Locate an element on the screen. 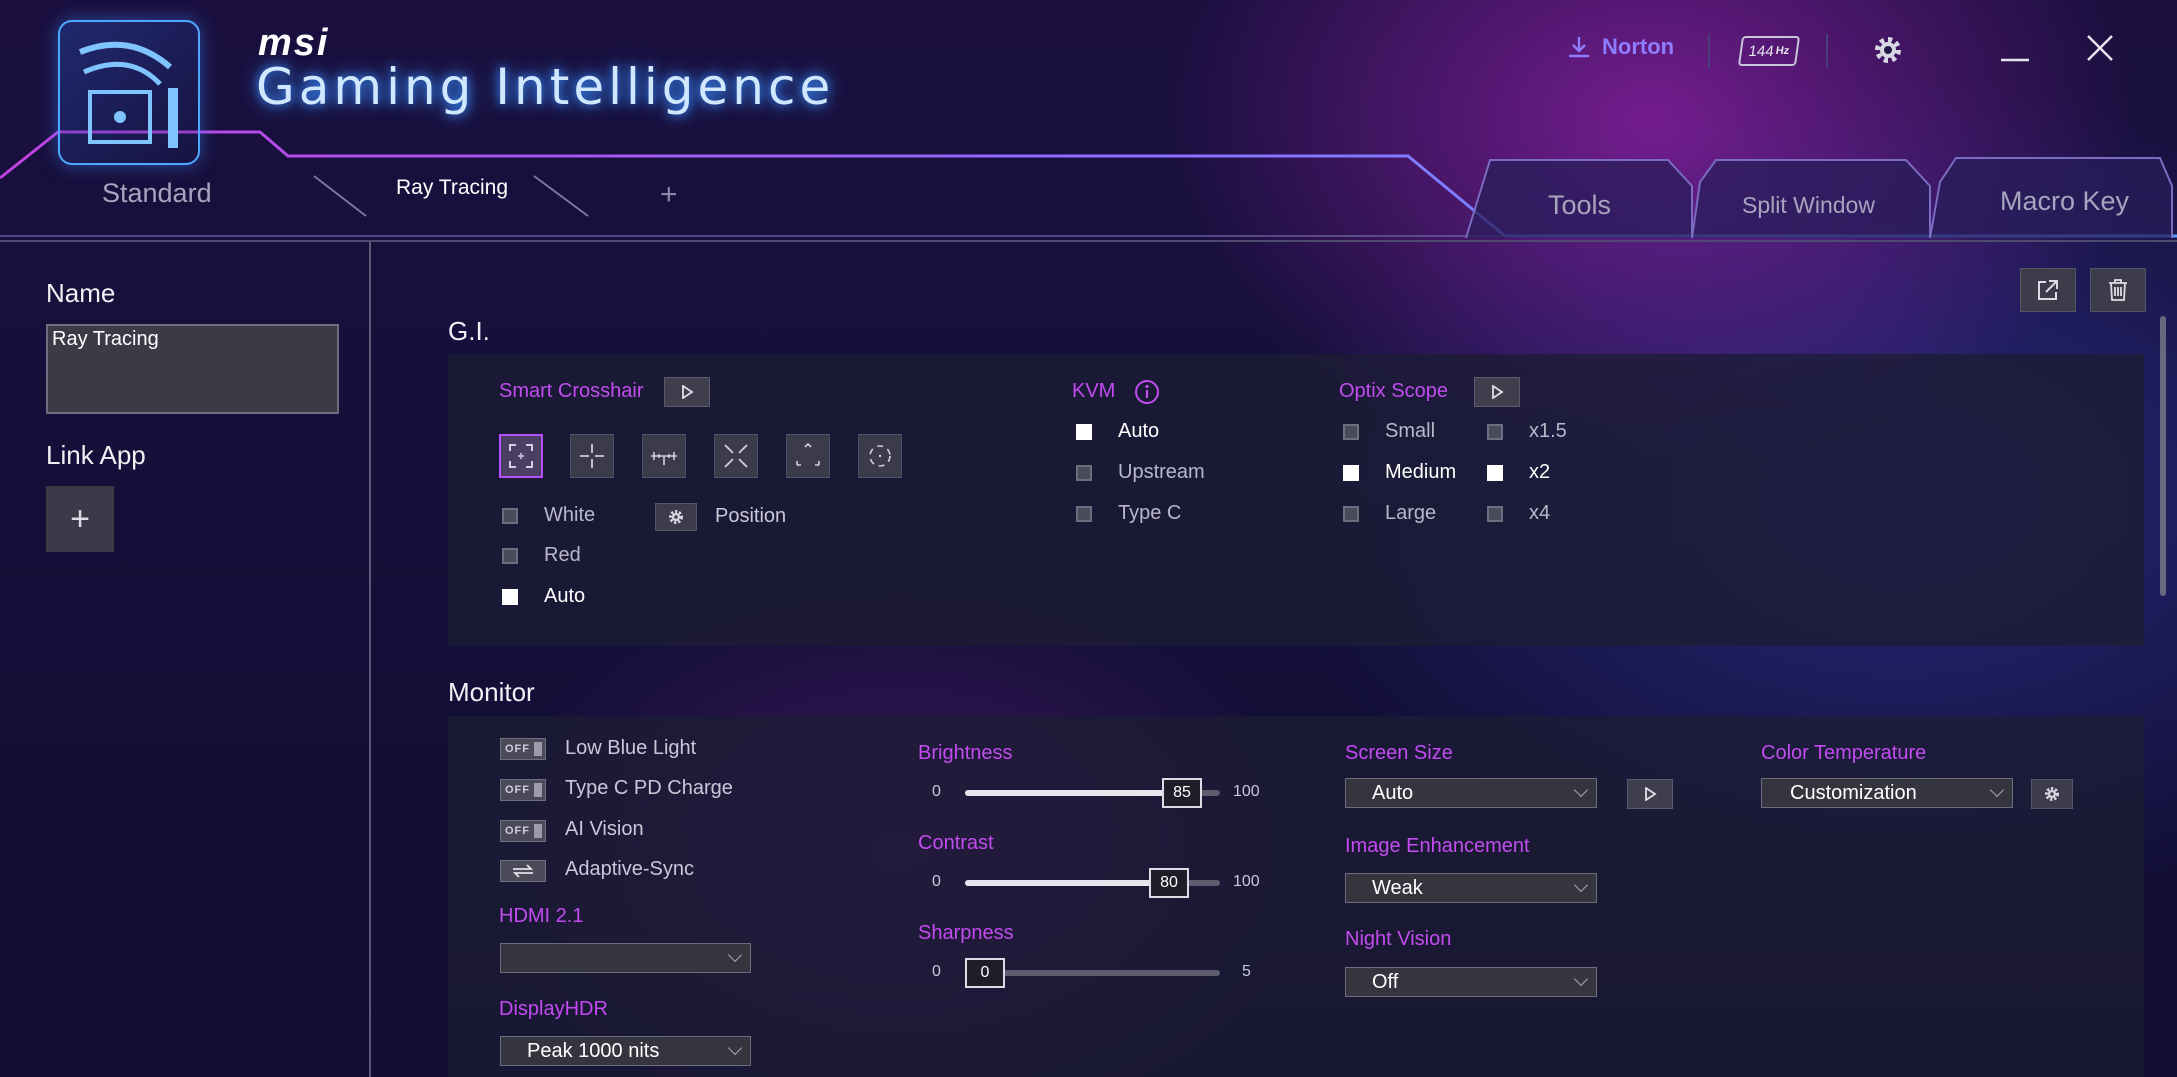  crosshair-style-2-button is located at coordinates (592, 456).